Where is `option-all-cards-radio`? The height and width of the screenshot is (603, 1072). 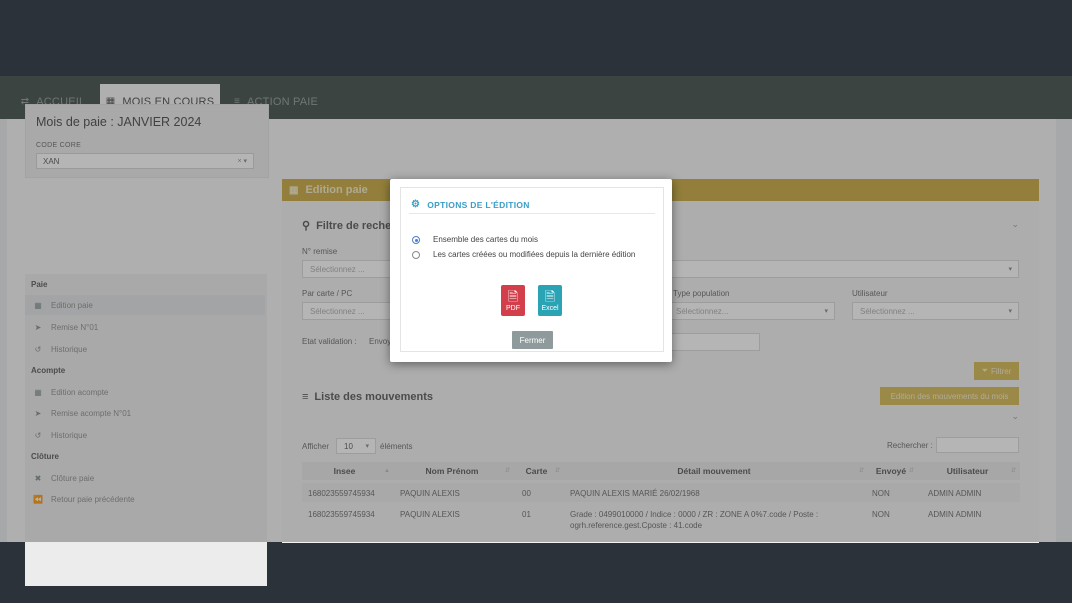
option-all-cards-radio is located at coordinates (416, 240).